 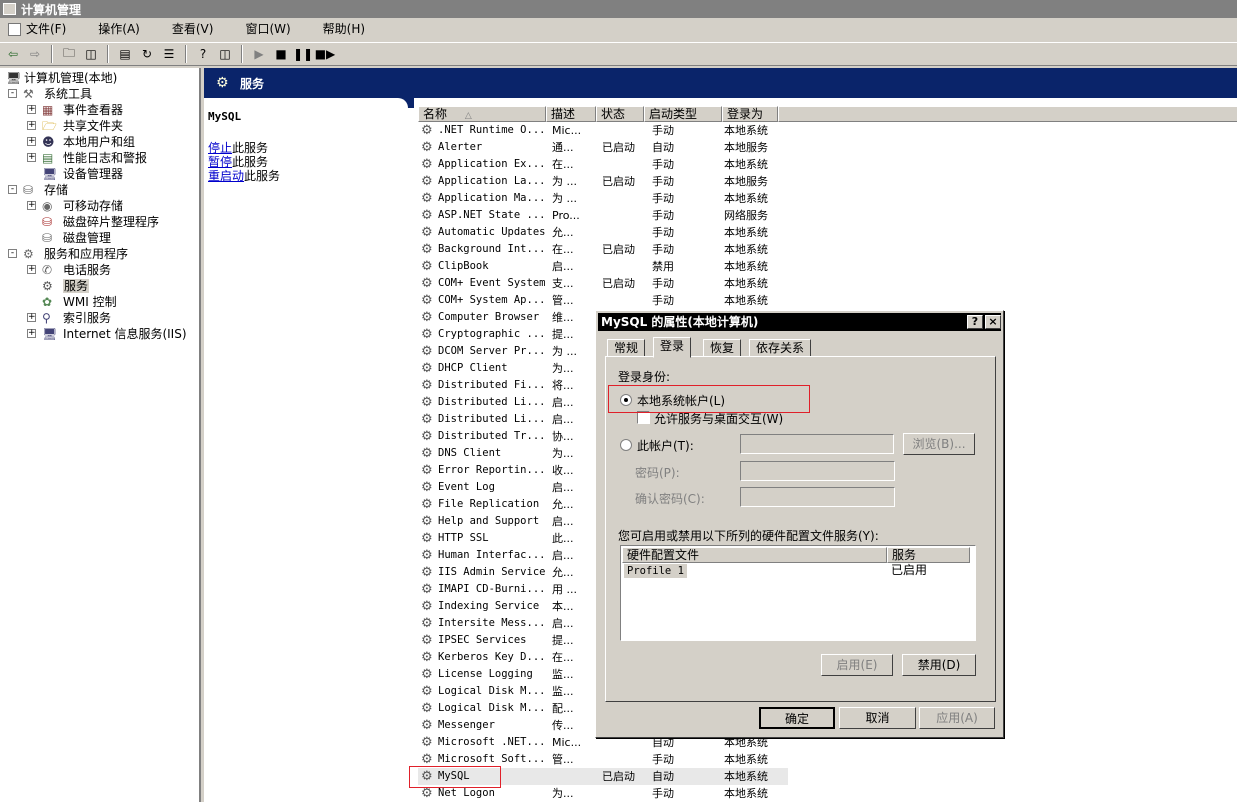 What do you see at coordinates (325, 54) in the screenshot?
I see `restart-service-icon: ■▶` at bounding box center [325, 54].